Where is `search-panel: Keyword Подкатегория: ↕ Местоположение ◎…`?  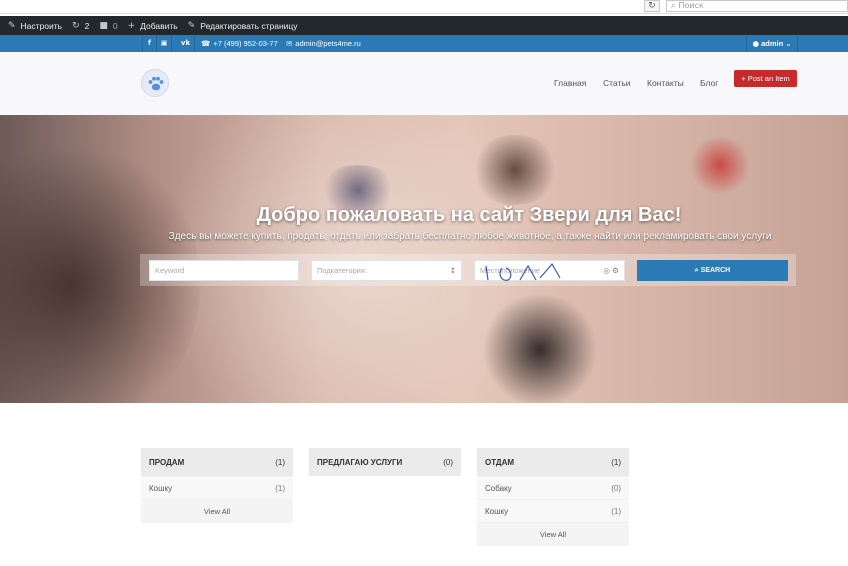 search-panel: Keyword Подкатегория: ↕ Местоположение ◎… is located at coordinates (468, 270).